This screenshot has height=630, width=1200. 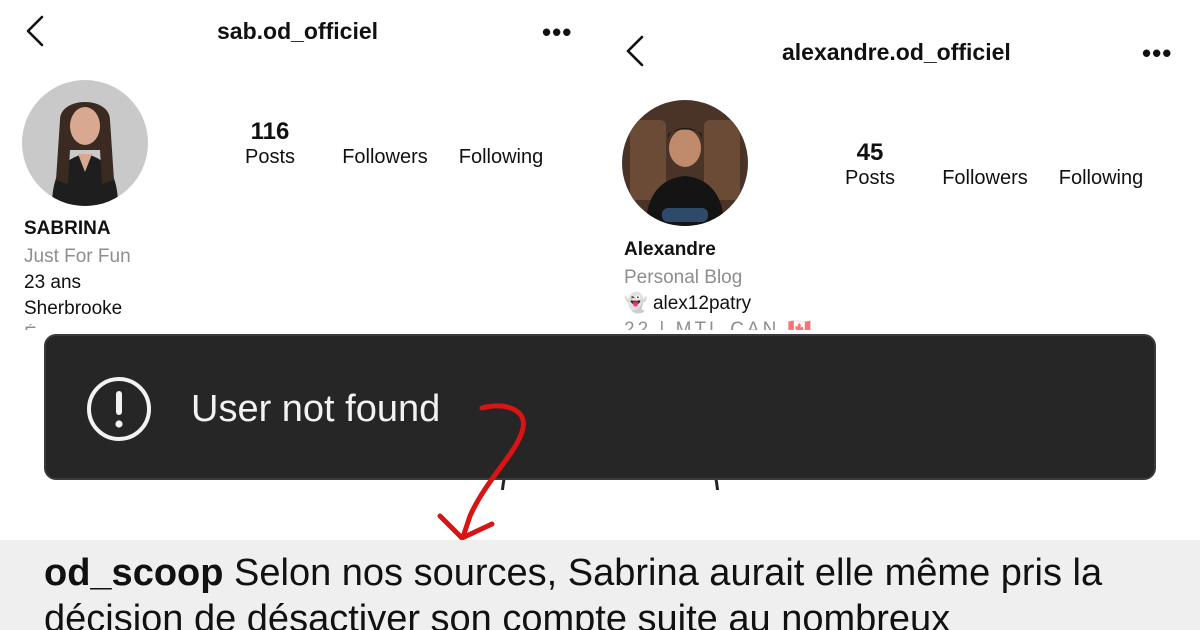 I want to click on profile-category: Just For Fun, so click(x=77, y=256).